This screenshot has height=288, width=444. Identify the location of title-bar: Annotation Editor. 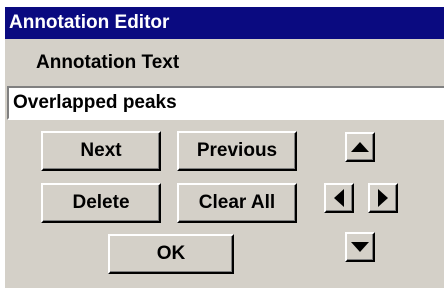
(224, 23).